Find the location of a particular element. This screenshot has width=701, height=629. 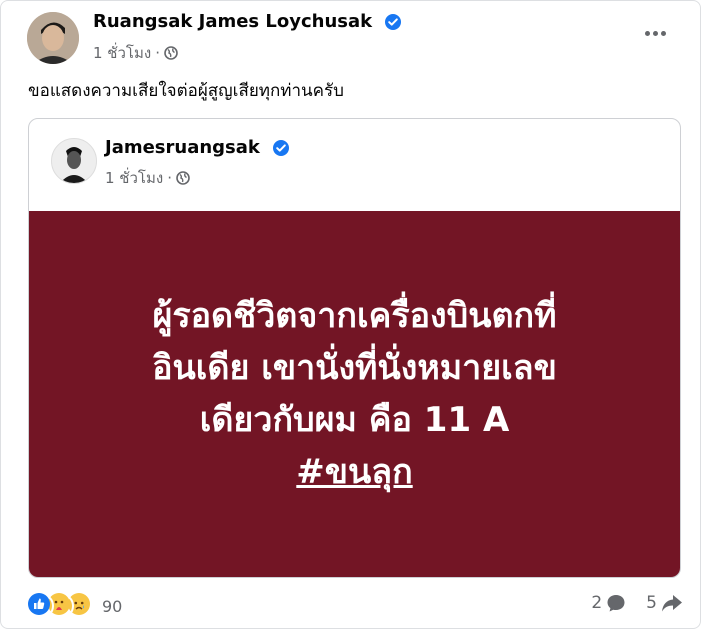

author-name-text: Ruangsak James Loychusak is located at coordinates (232, 21).